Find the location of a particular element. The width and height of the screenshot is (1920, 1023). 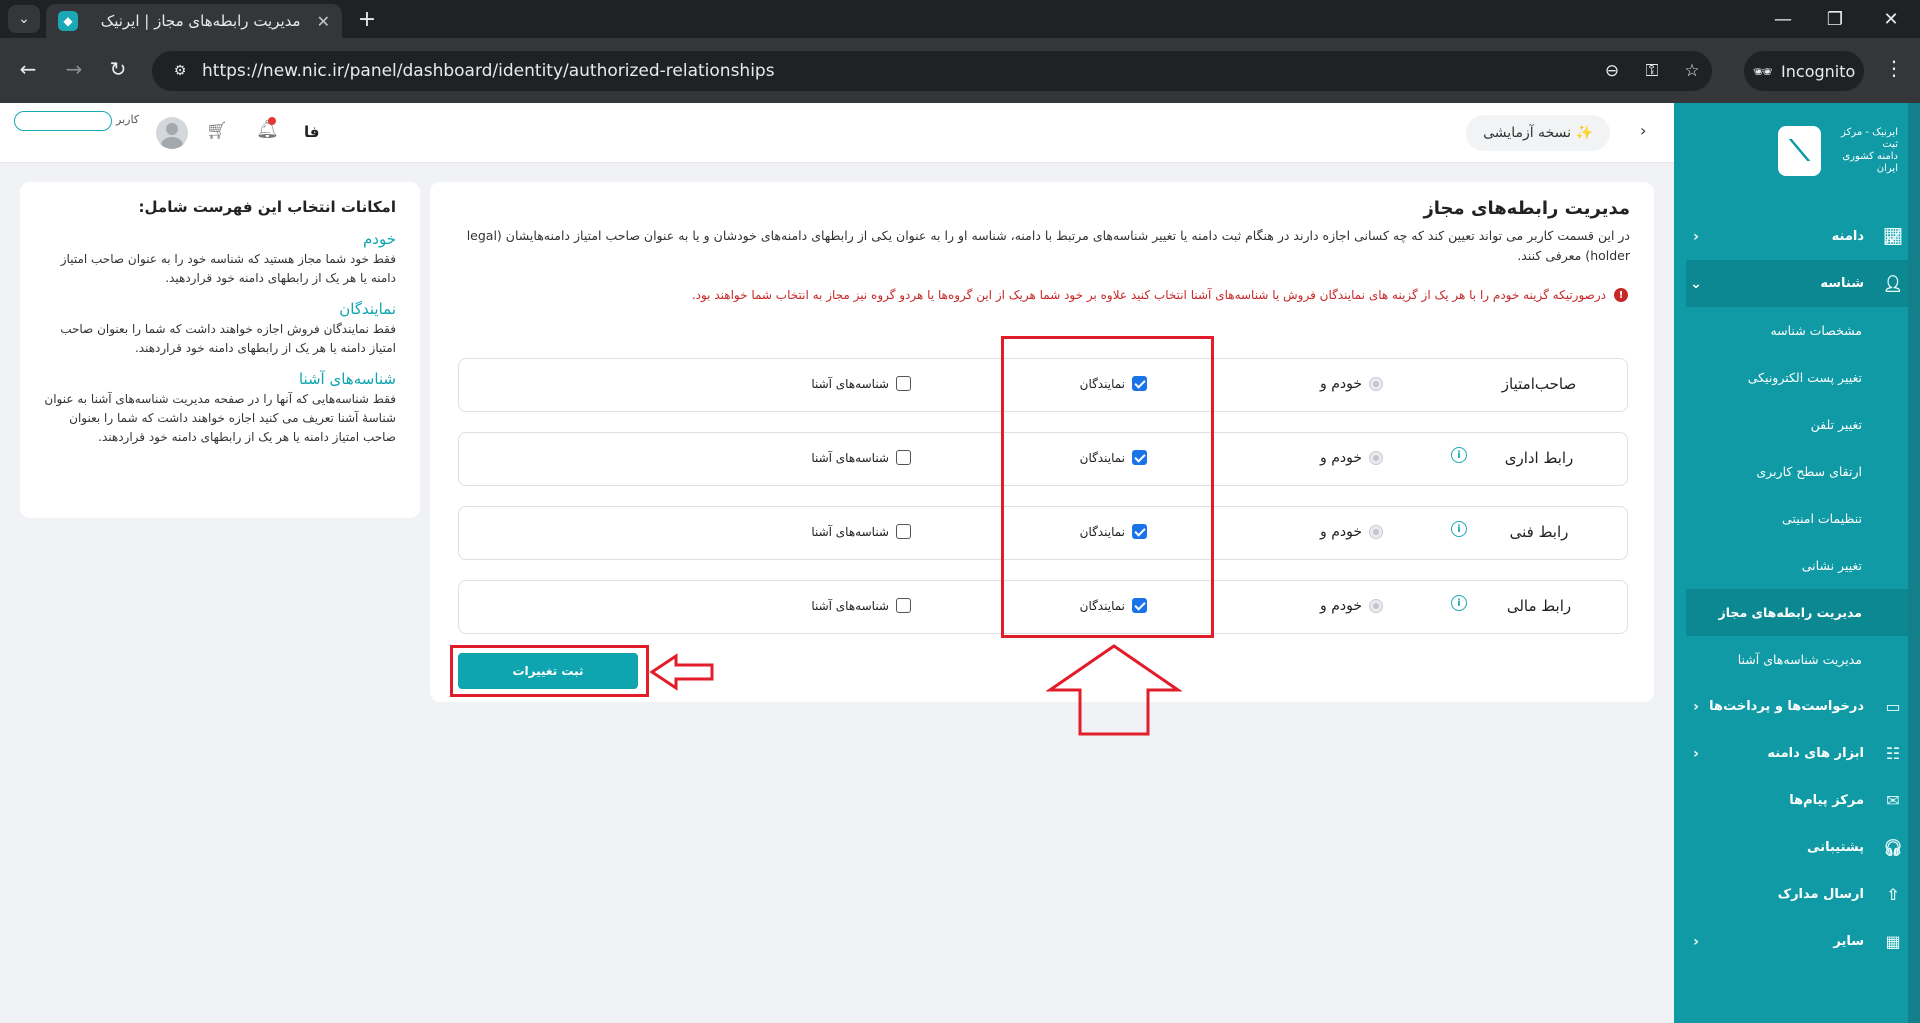

bookmark-star-icon: ☆ is located at coordinates (1692, 71).